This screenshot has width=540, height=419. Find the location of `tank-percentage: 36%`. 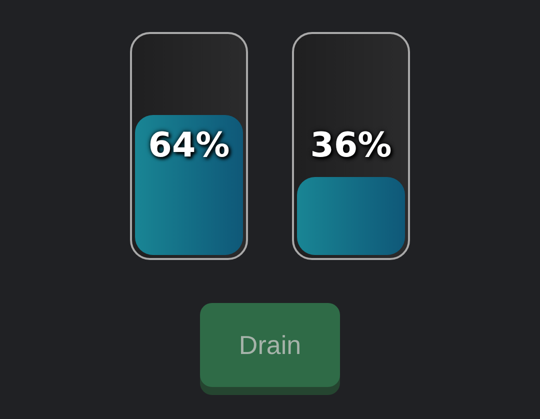

tank-percentage: 36% is located at coordinates (351, 146).